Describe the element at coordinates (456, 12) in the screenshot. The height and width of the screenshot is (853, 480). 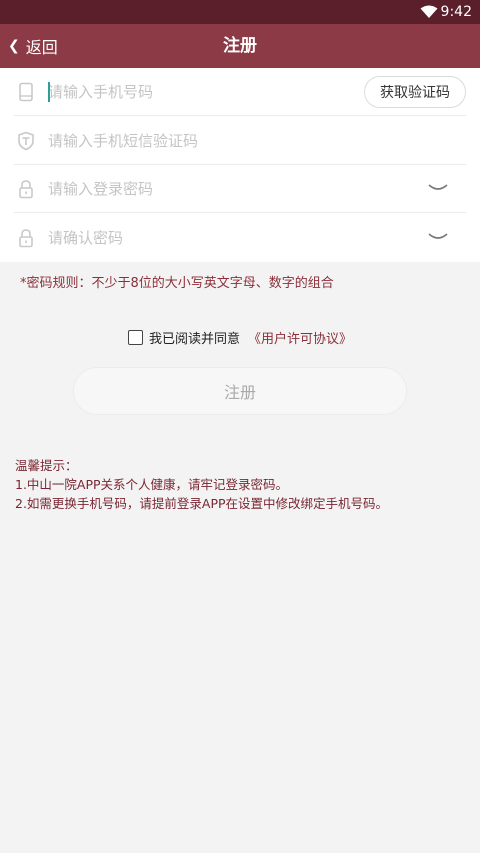
I see `status-time: 9:42` at that location.